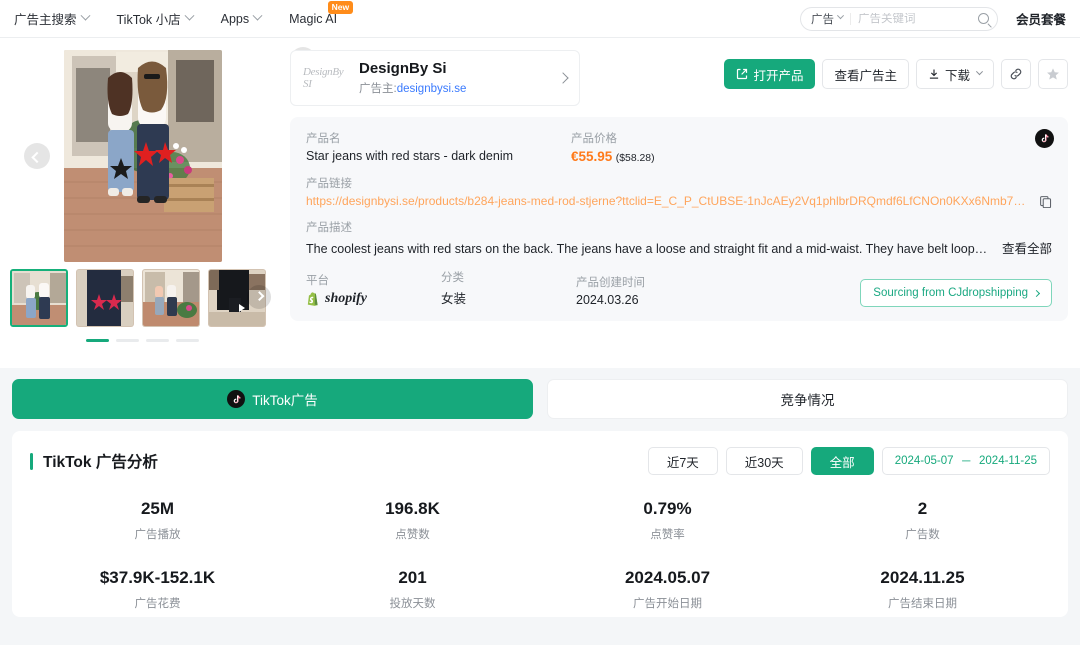 This screenshot has height=645, width=1080. Describe the element at coordinates (142, 155) in the screenshot. I see `hero-image` at that location.